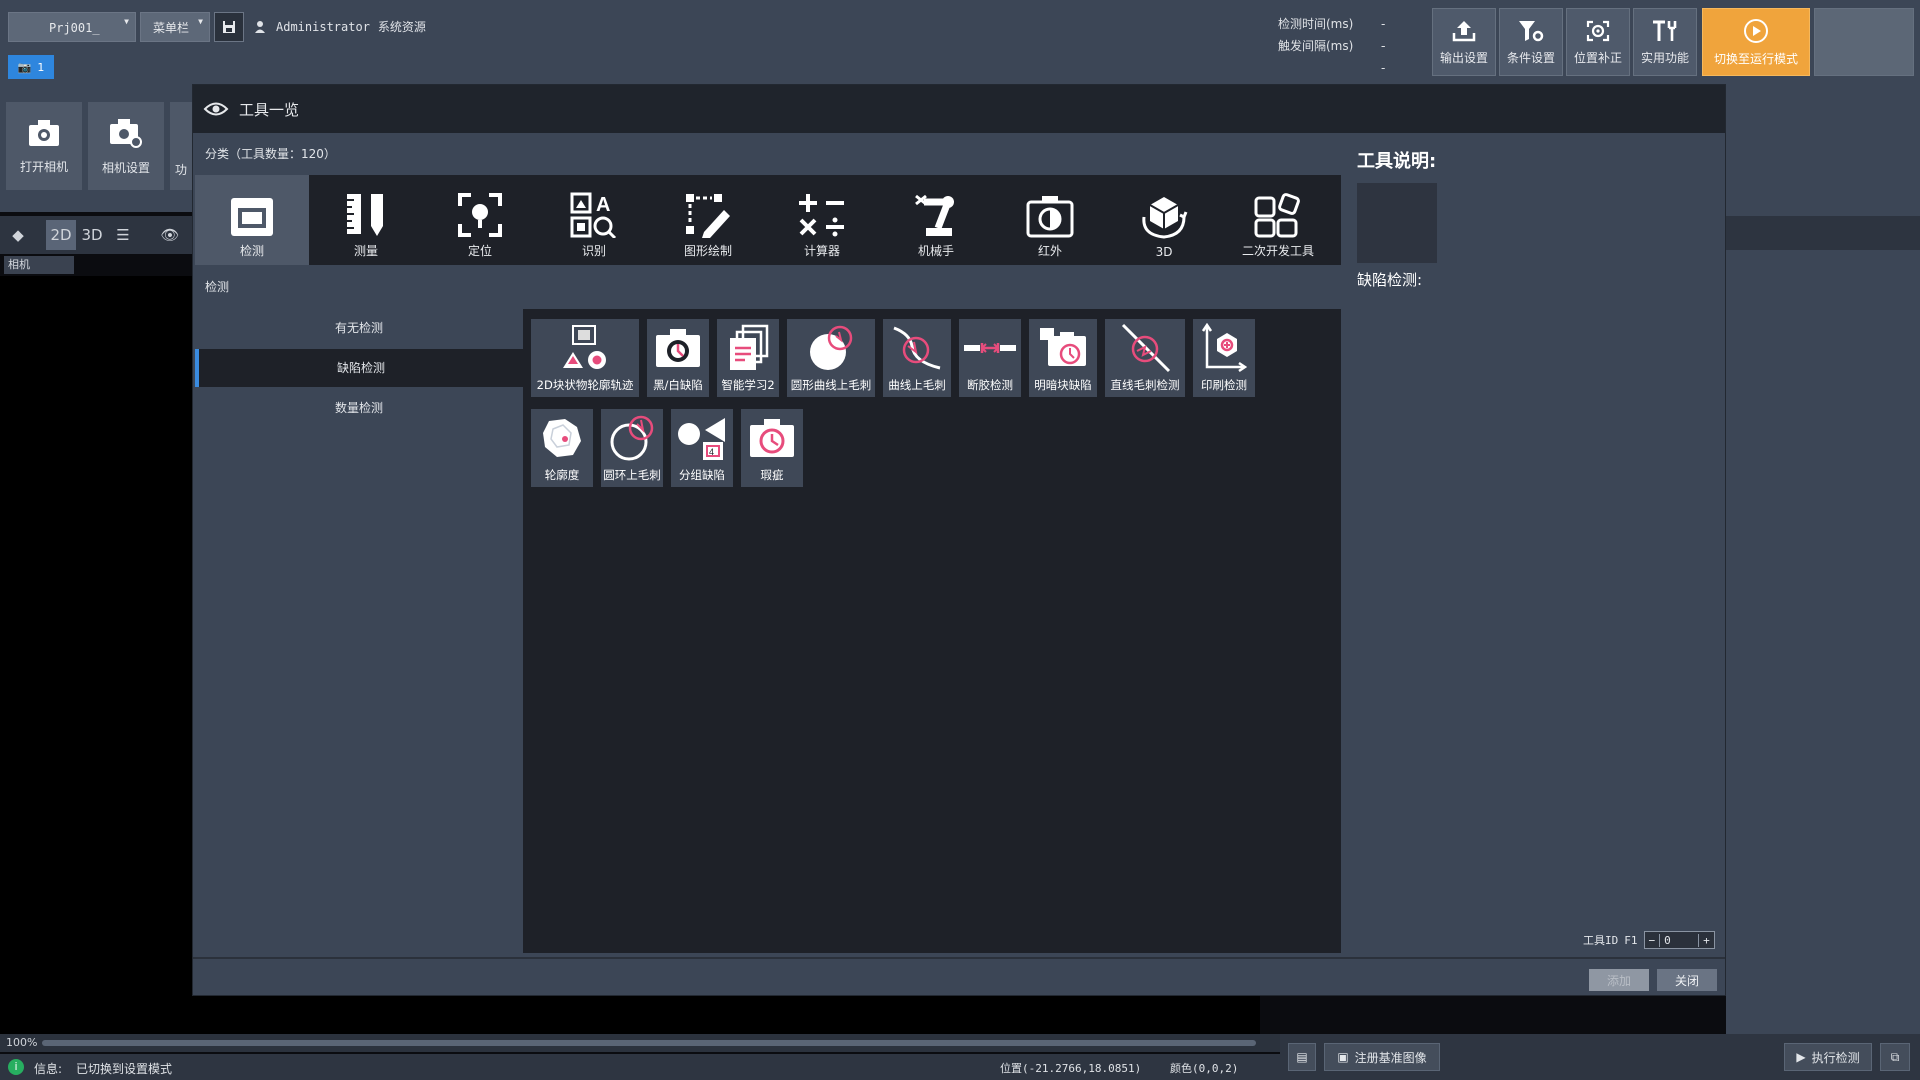 This screenshot has width=1920, height=1080. I want to click on subcategory-defect: 缺陷检测, so click(359, 368).